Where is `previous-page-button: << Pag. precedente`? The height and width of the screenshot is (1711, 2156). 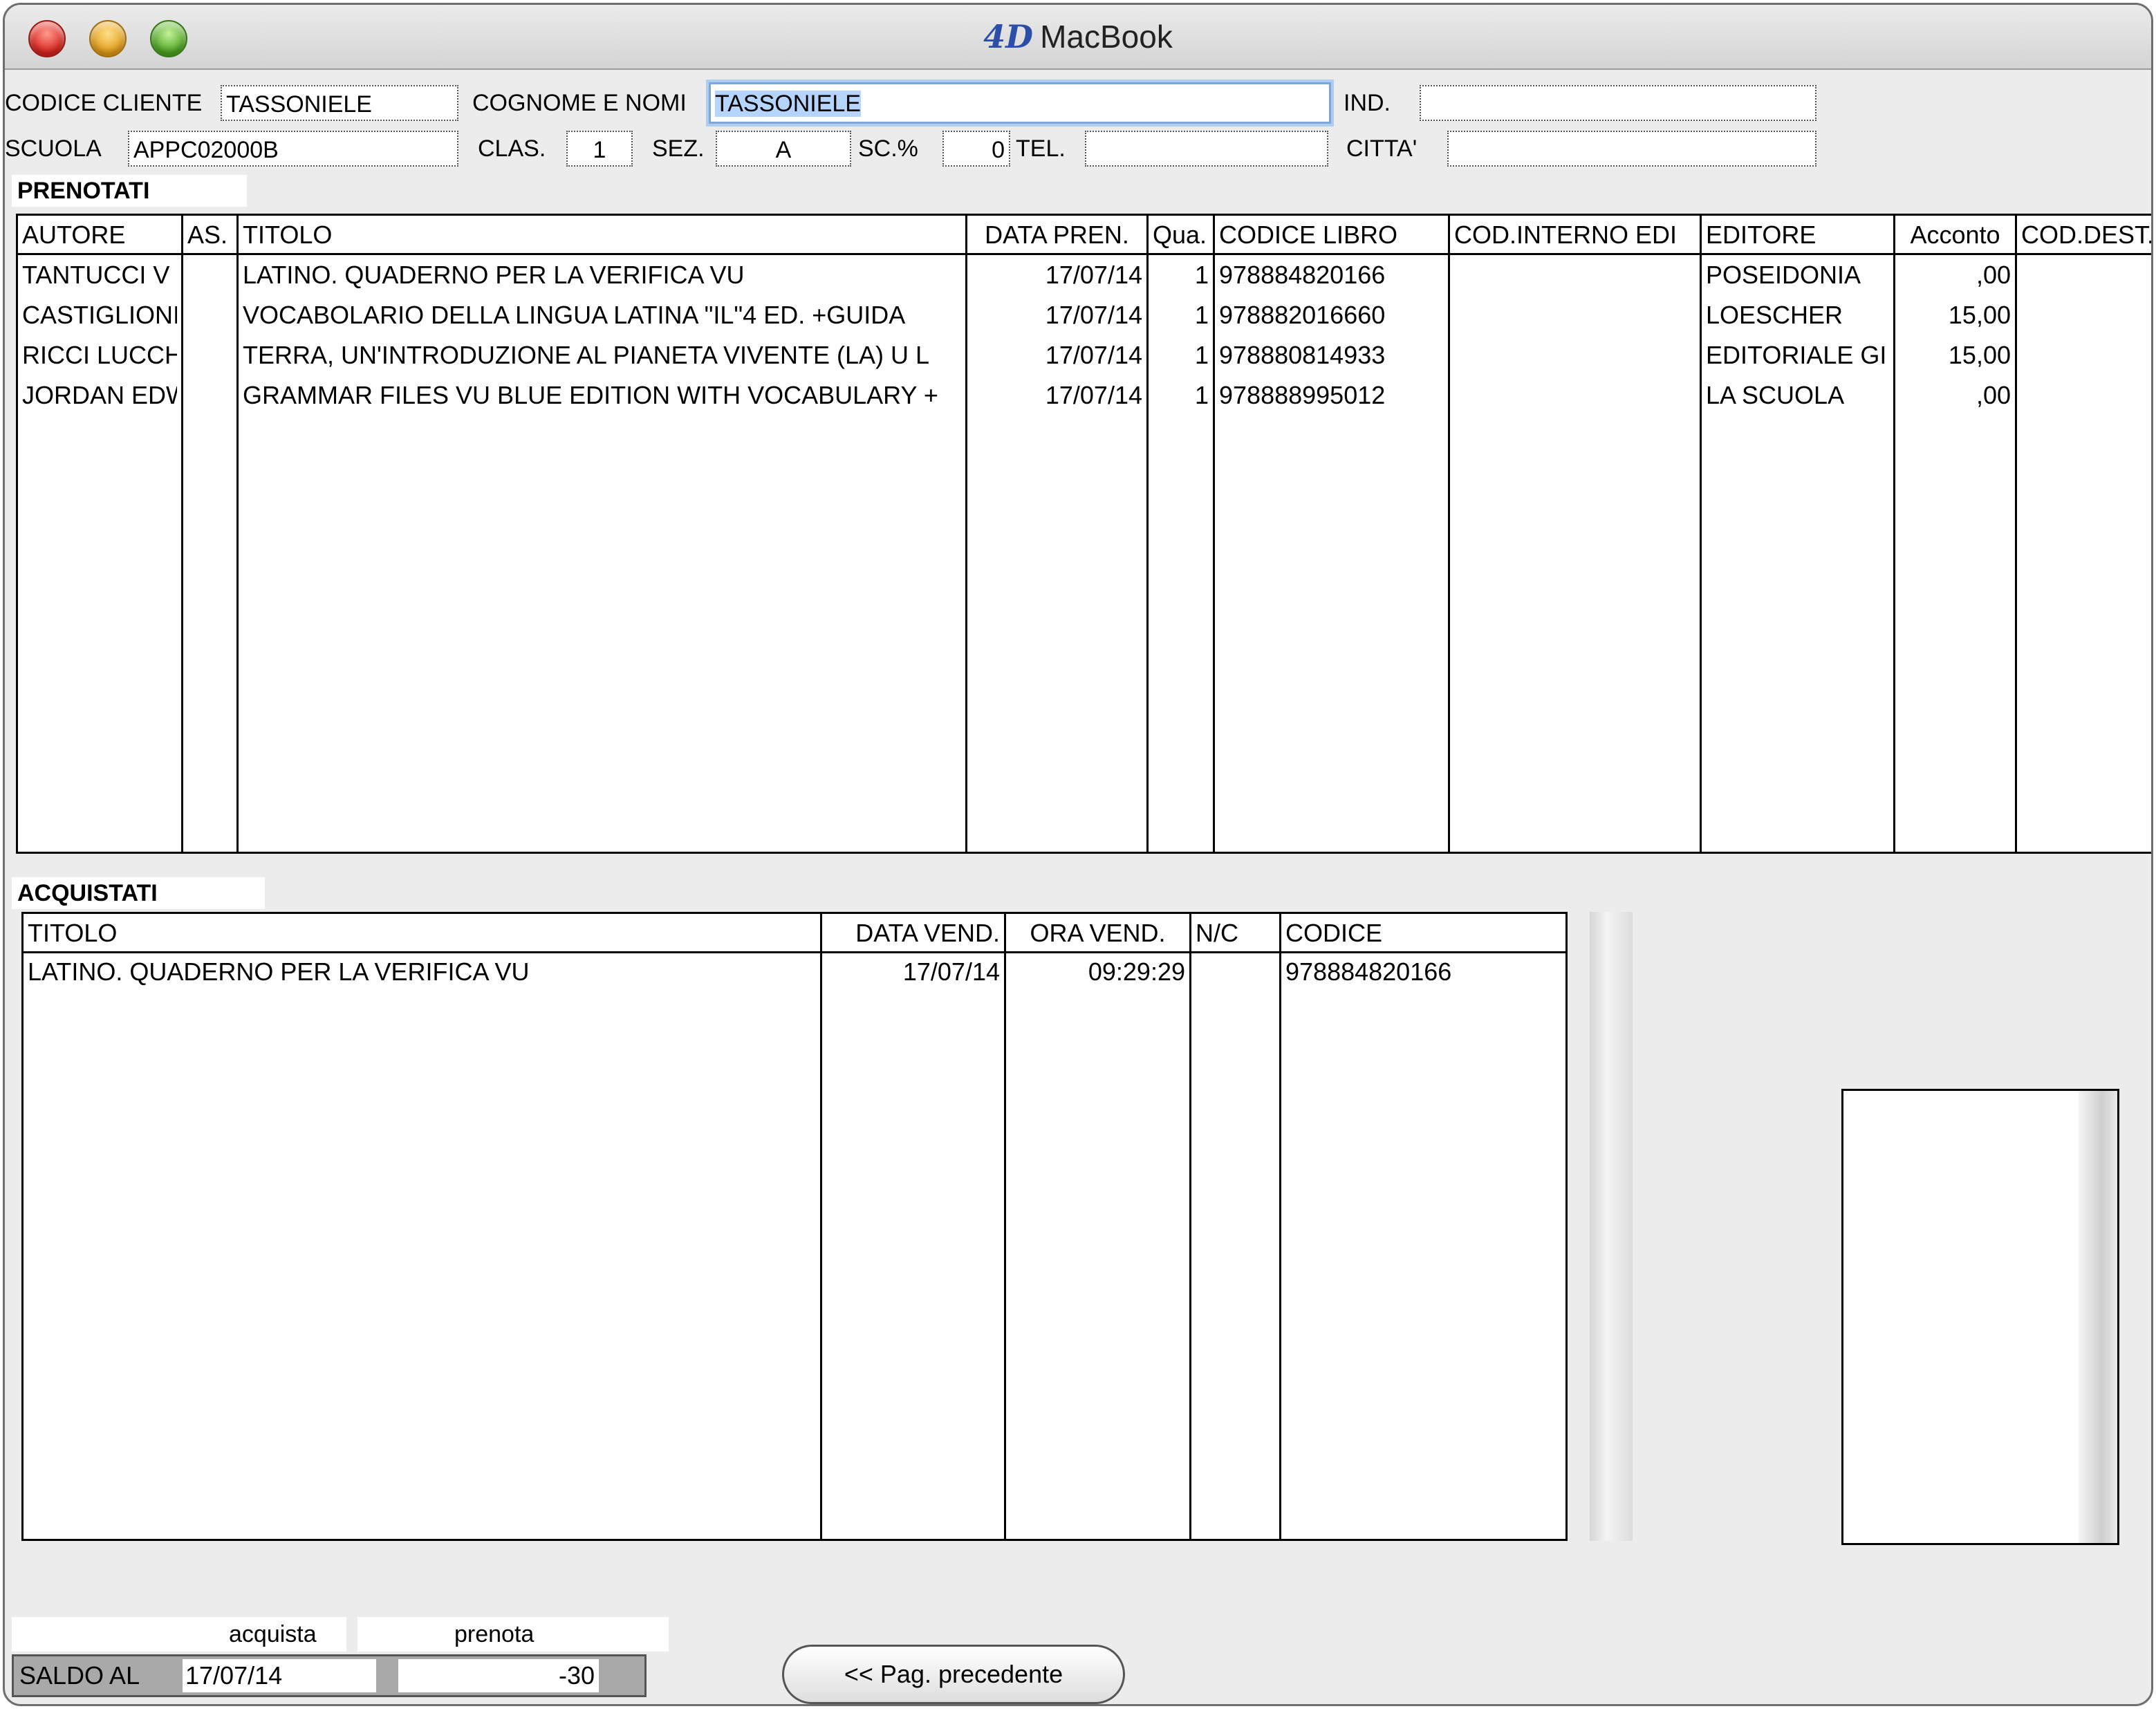 previous-page-button: << Pag. precedente is located at coordinates (953, 1674).